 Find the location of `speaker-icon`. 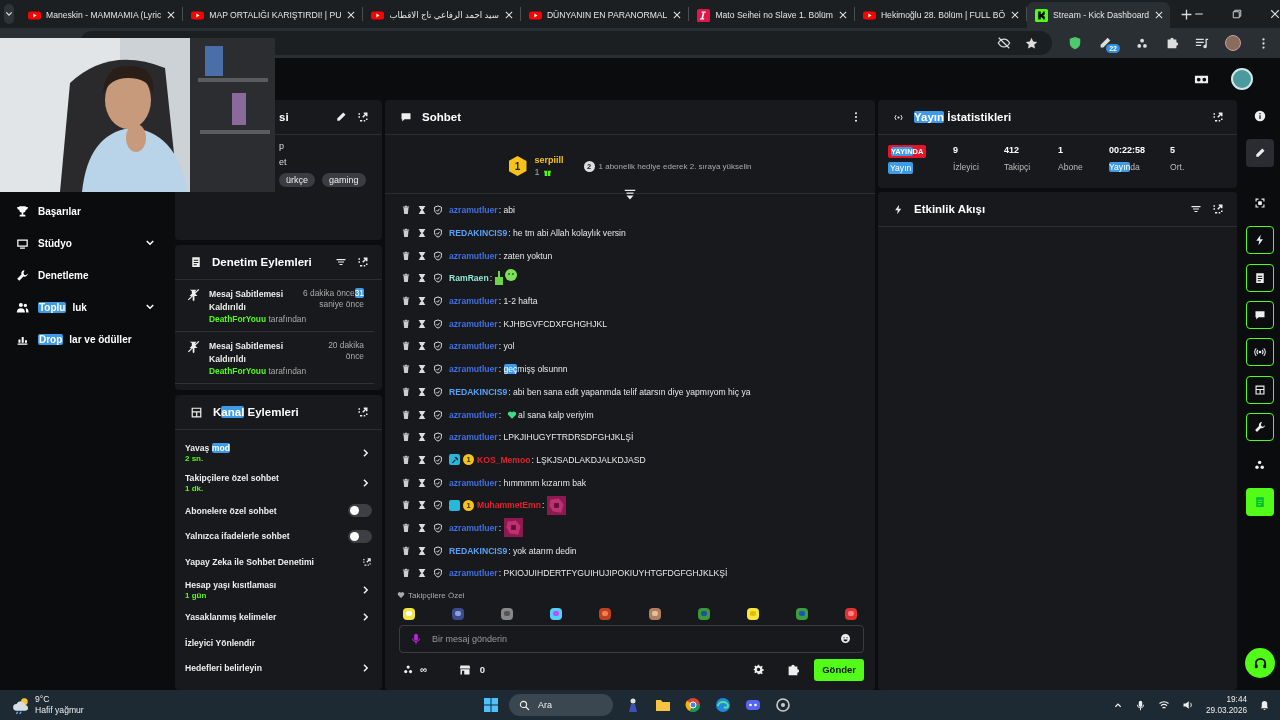

speaker-icon is located at coordinates (1188, 705).